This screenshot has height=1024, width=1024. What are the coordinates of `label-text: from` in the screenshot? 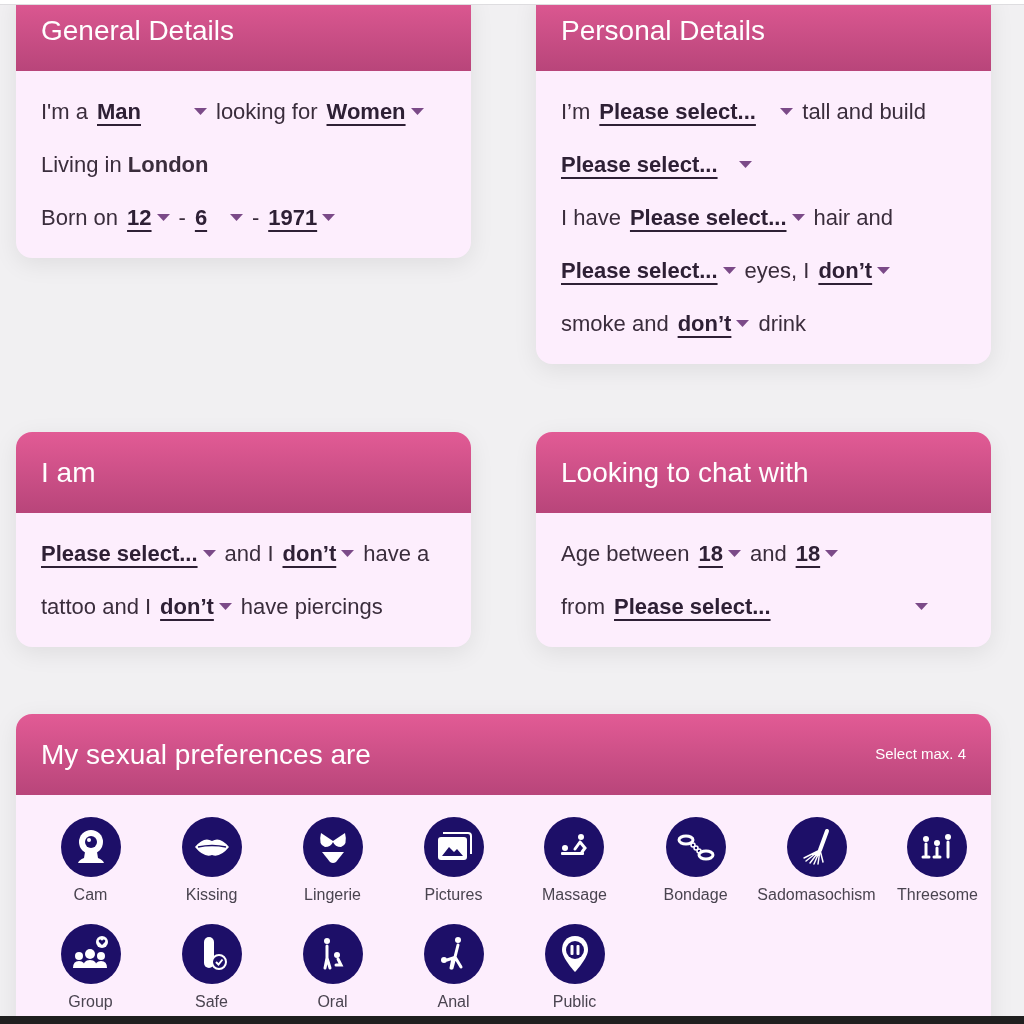 It's located at (583, 607).